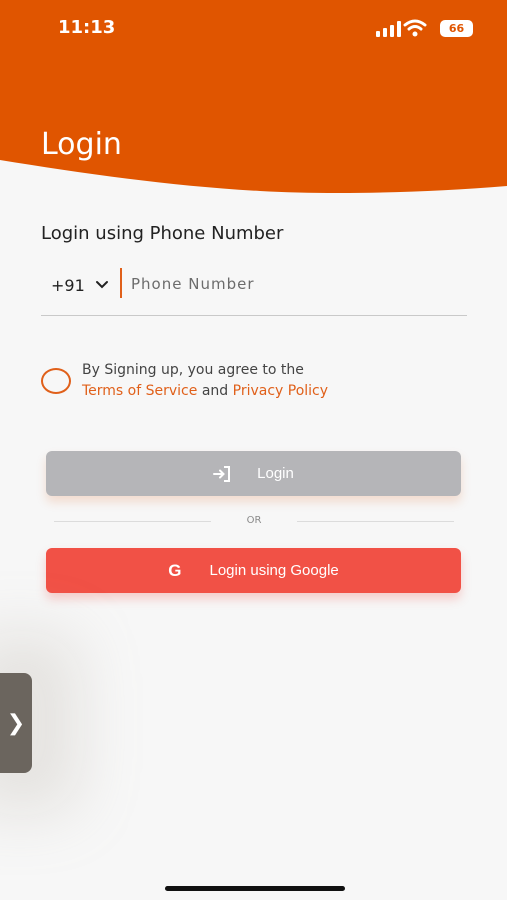 The image size is (507, 900). What do you see at coordinates (81, 144) in the screenshot?
I see `page-title: Login` at bounding box center [81, 144].